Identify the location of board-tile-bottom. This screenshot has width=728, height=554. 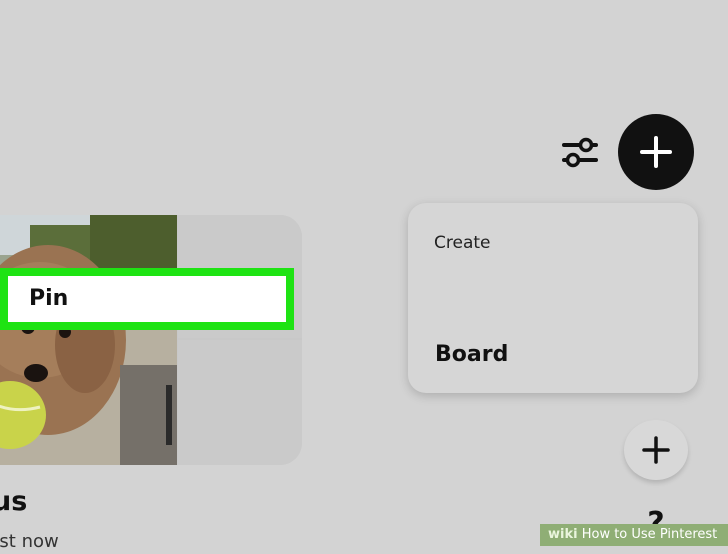
(240, 402).